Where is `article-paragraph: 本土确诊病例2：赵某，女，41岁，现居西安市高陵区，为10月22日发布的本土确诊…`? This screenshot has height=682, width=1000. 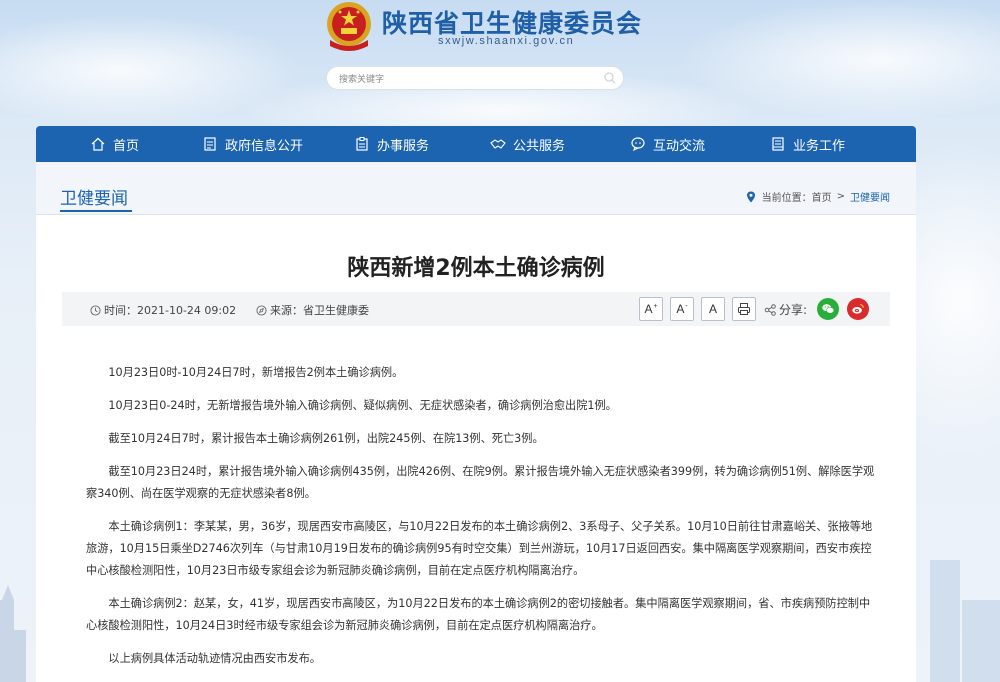 article-paragraph: 本土确诊病例2：赵某，女，41岁，现居西安市高陵区，为10月22日发布的本土确诊… is located at coordinates (478, 614).